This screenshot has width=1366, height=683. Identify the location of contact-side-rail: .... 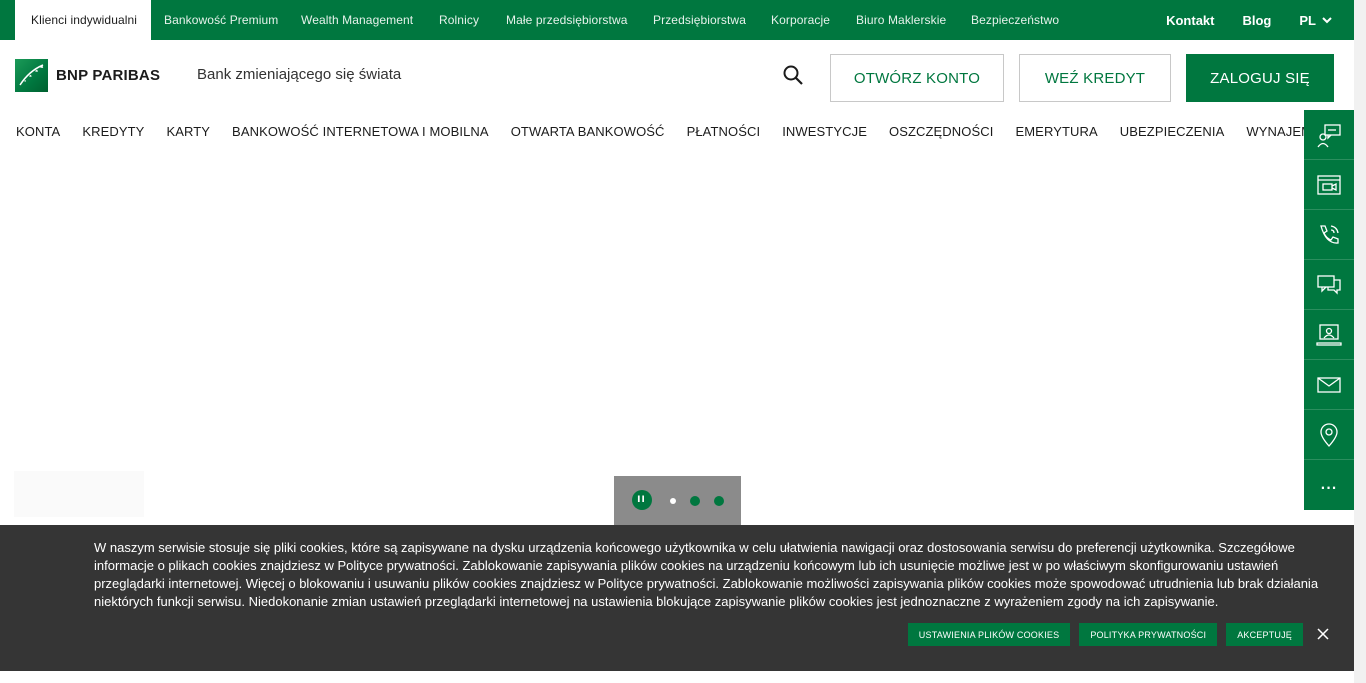
(1329, 310).